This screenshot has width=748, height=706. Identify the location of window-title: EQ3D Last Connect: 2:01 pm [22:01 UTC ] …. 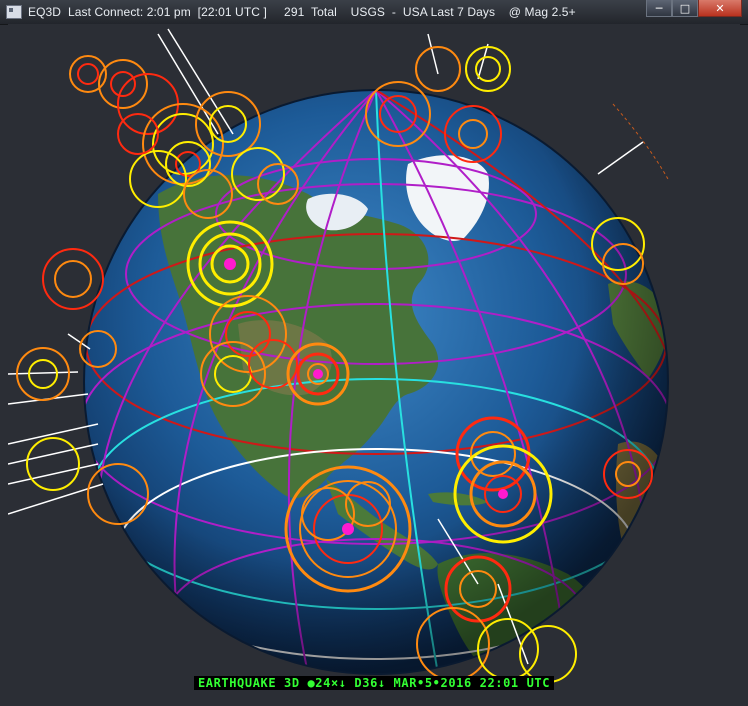
(302, 12).